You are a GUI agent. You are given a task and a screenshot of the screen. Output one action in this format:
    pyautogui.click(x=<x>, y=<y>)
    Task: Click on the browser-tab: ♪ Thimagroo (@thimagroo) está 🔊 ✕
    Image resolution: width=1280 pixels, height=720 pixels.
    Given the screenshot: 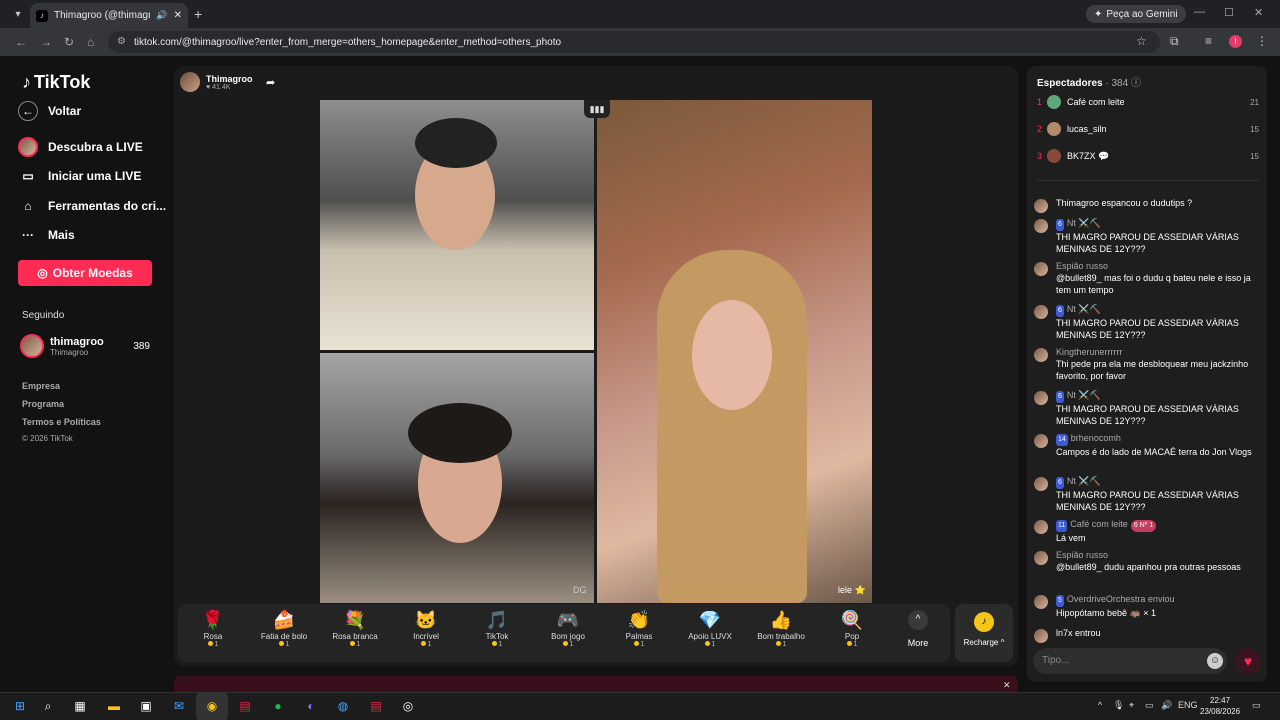 What is the action you would take?
    pyautogui.click(x=109, y=15)
    